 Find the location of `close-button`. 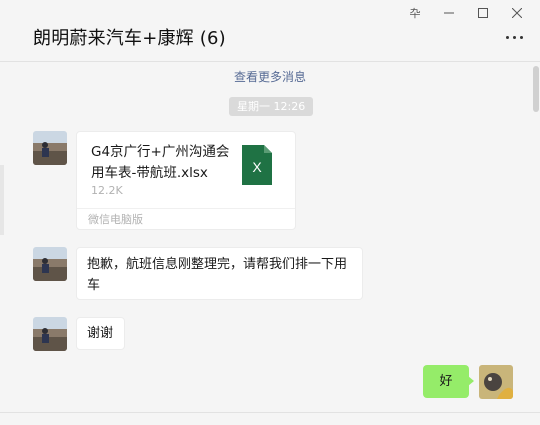

close-button is located at coordinates (517, 13).